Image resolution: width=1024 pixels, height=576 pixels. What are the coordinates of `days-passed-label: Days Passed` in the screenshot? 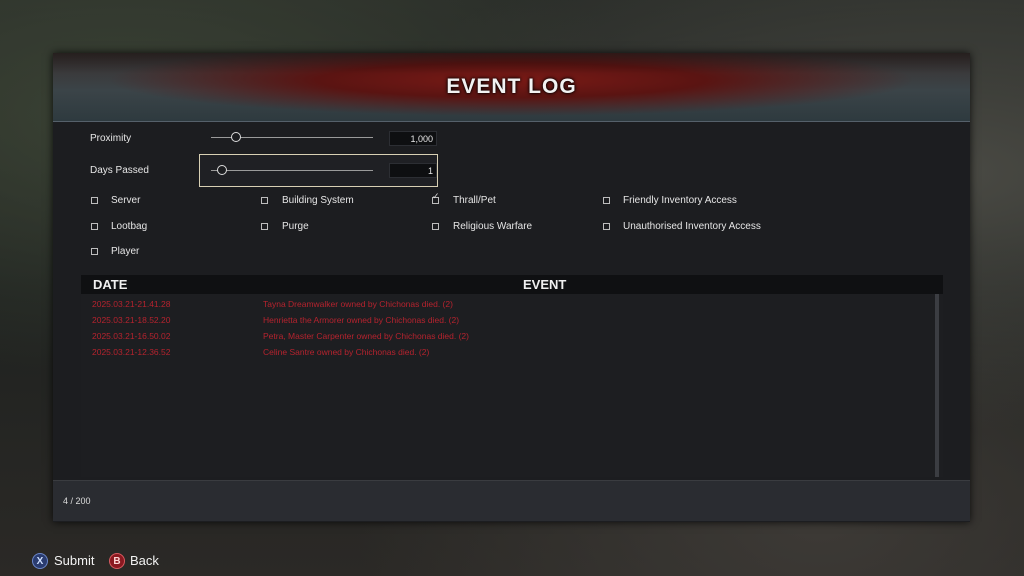 It's located at (119, 170).